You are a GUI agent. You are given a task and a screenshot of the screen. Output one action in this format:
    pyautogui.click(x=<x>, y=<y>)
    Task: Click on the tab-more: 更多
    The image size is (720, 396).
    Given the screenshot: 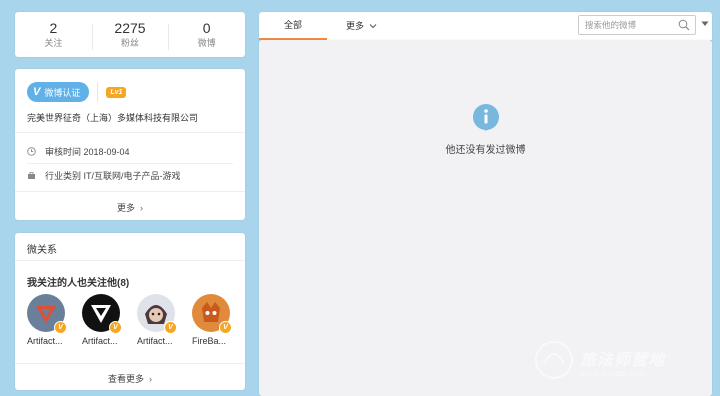 What is the action you would take?
    pyautogui.click(x=361, y=26)
    